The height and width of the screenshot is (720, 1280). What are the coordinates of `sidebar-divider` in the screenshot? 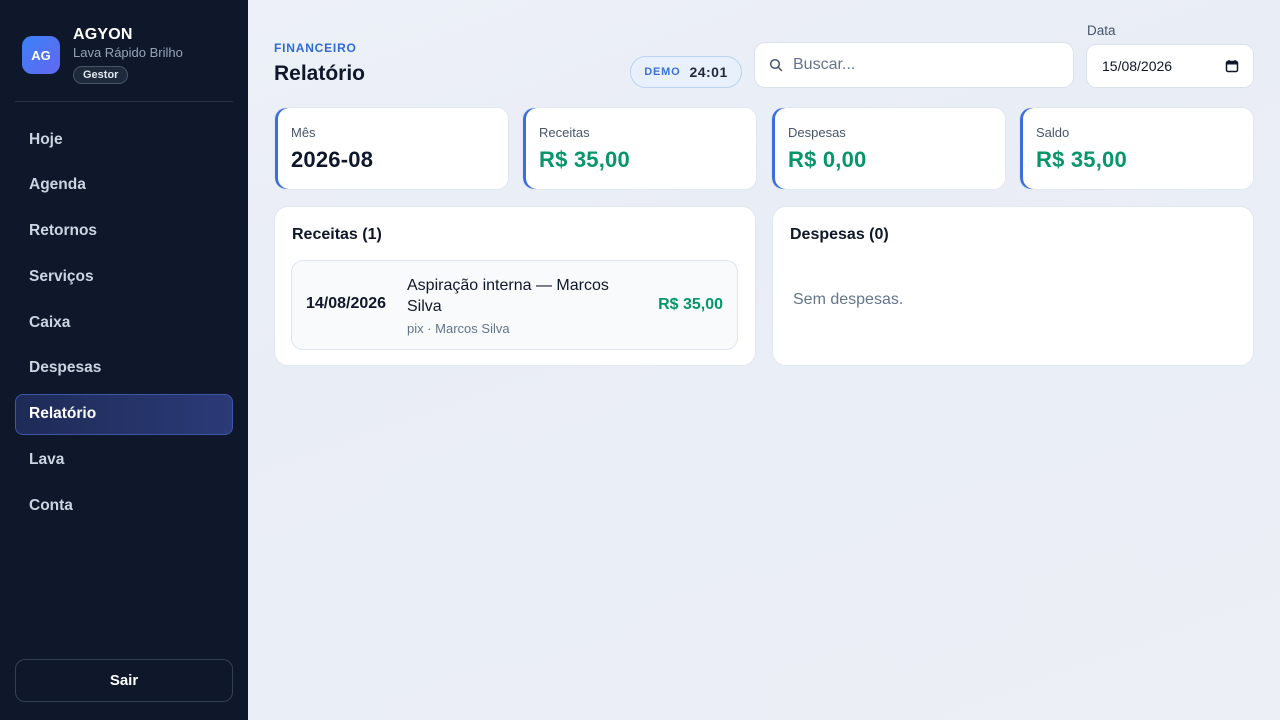 It's located at (124, 101).